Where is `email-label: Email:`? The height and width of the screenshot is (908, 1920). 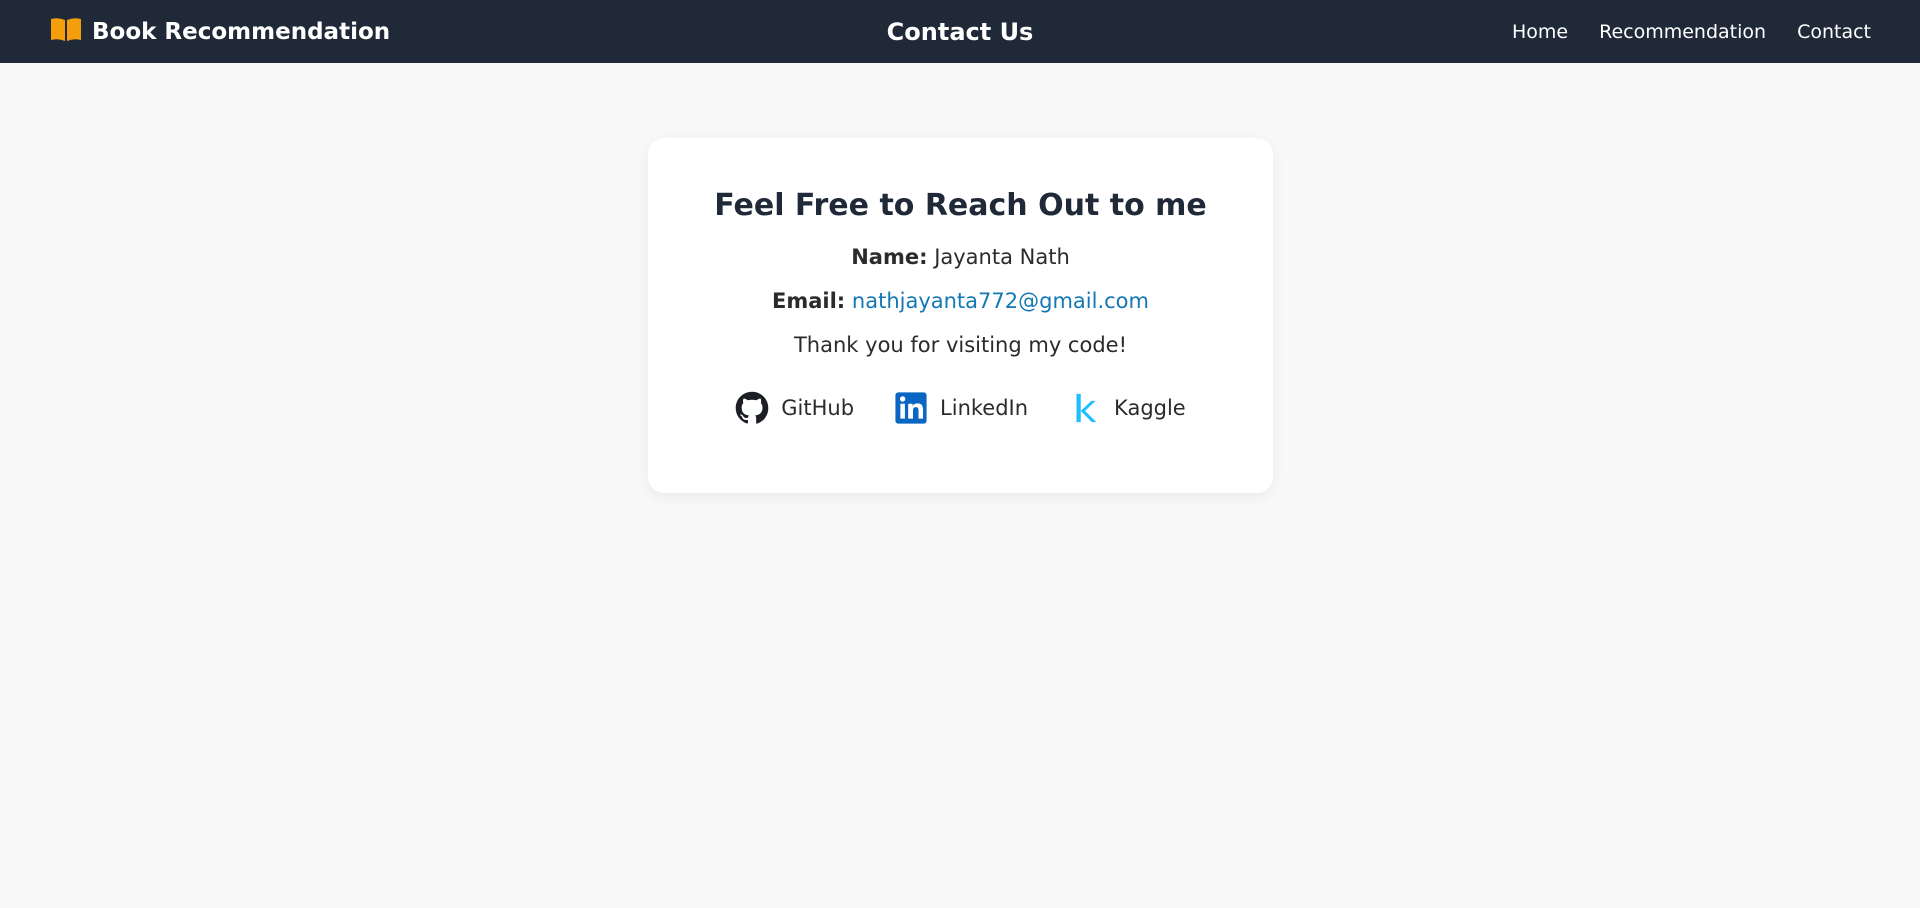 email-label: Email: is located at coordinates (809, 301).